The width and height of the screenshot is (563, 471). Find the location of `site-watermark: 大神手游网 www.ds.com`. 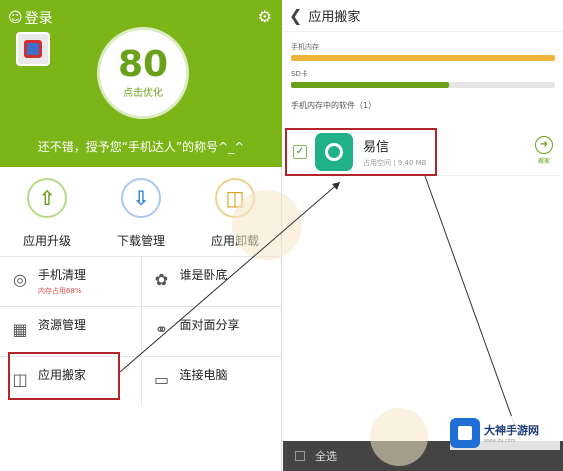

site-watermark: 大神手游网 www.ds.com is located at coordinates (505, 433).